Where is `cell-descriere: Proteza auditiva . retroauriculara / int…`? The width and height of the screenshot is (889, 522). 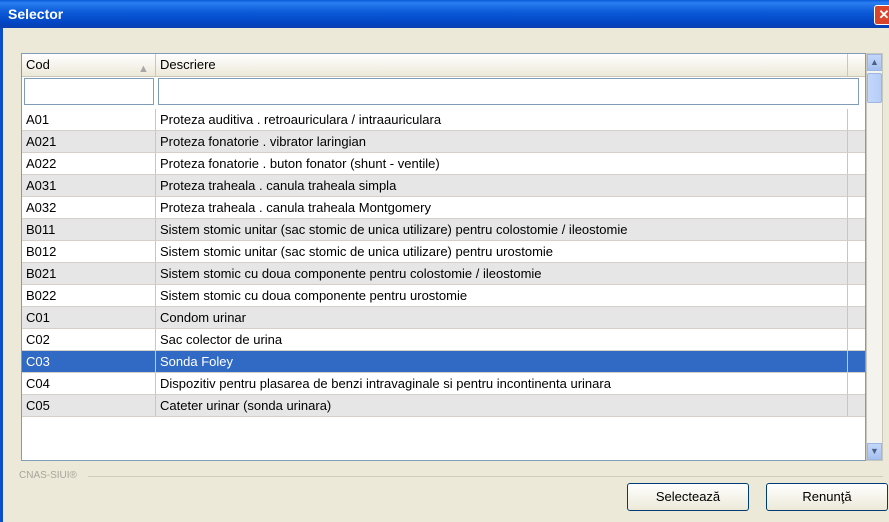
cell-descriere: Proteza auditiva . retroauriculara / int… is located at coordinates (502, 119).